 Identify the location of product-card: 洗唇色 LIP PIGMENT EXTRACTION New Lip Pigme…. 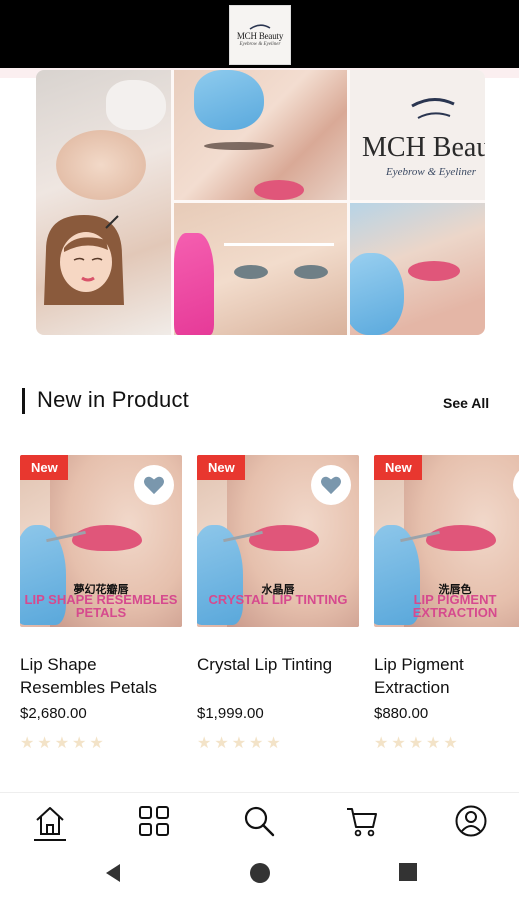
(446, 603).